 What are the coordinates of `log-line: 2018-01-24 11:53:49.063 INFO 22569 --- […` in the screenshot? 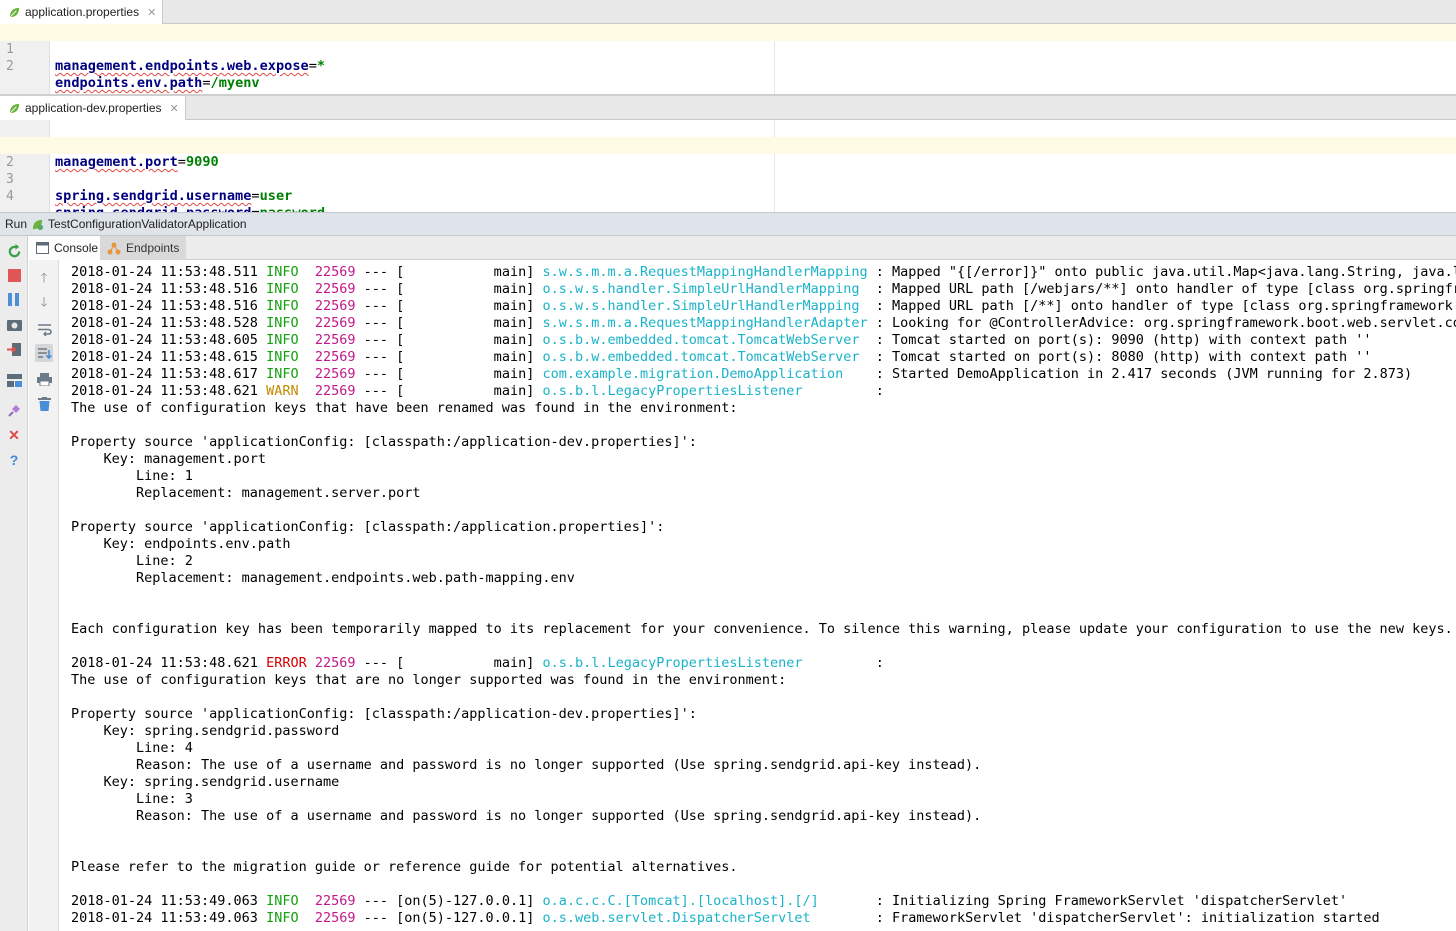 It's located at (709, 901).